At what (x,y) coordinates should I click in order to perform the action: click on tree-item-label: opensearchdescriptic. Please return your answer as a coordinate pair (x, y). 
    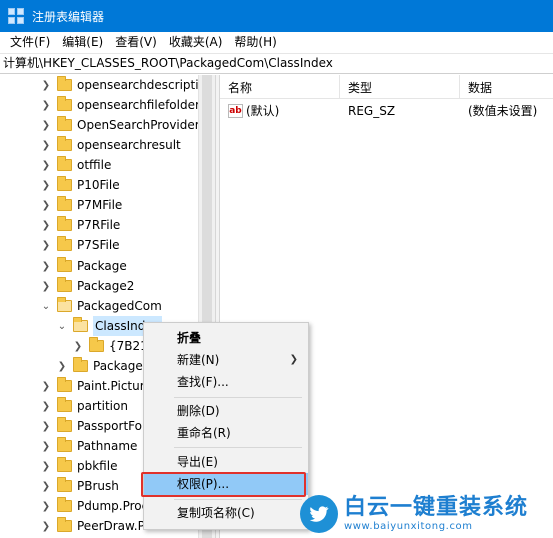
    Looking at the image, I should click on (141, 85).